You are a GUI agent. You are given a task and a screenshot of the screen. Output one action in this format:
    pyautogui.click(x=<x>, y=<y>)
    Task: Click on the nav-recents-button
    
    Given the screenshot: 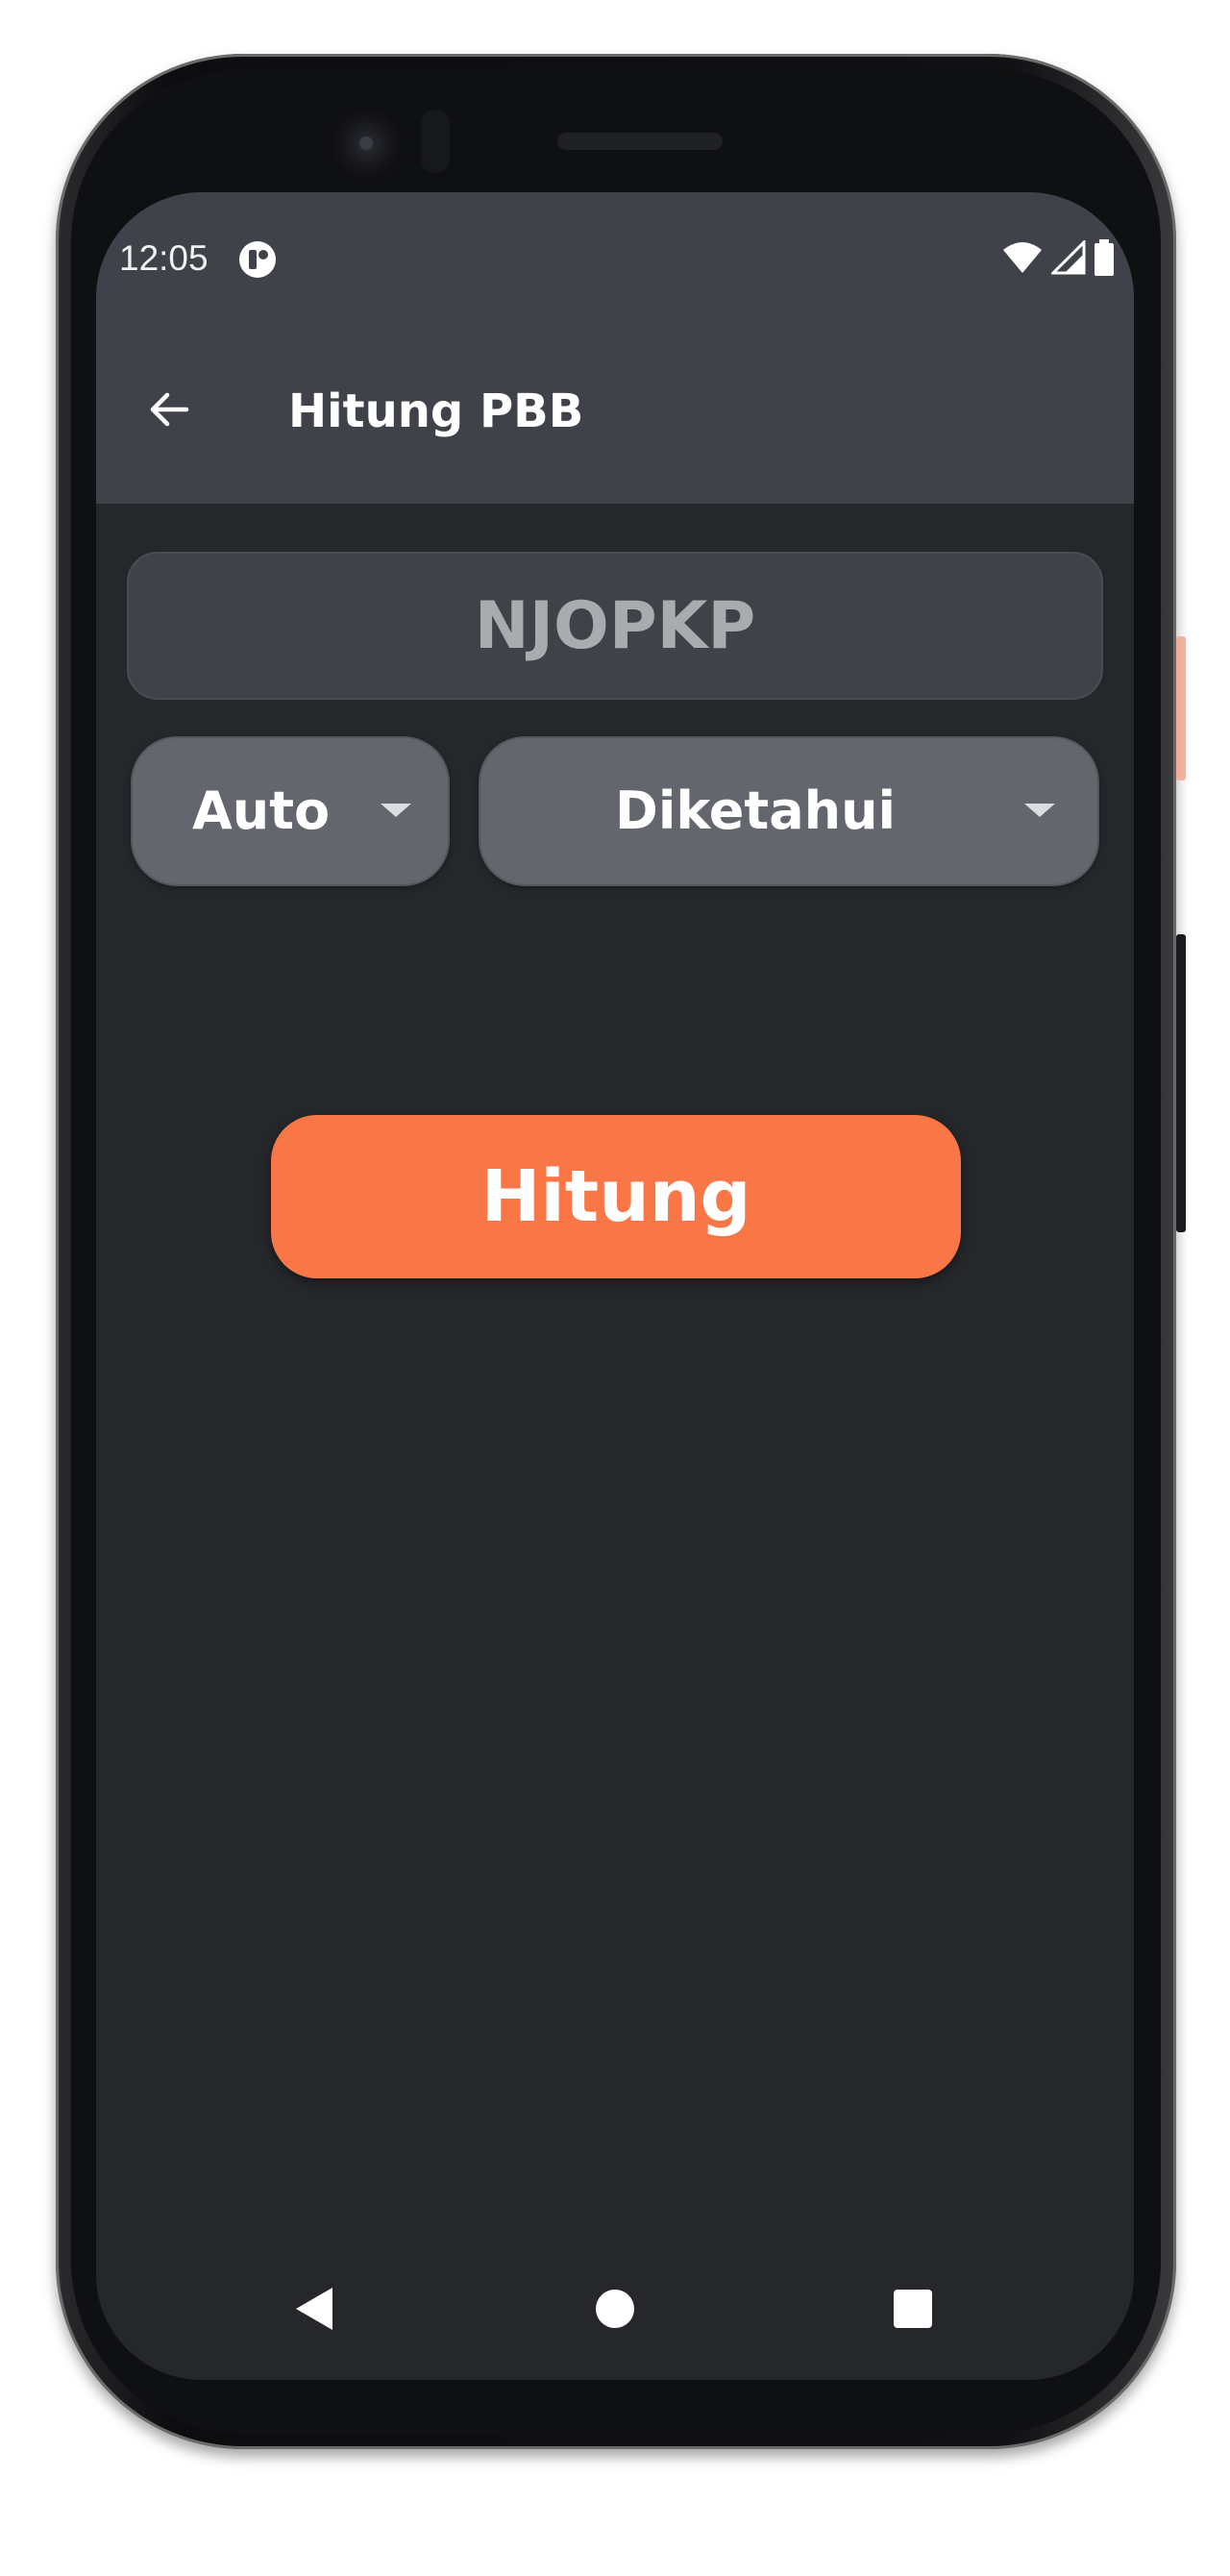 What is the action you would take?
    pyautogui.click(x=913, y=2310)
    